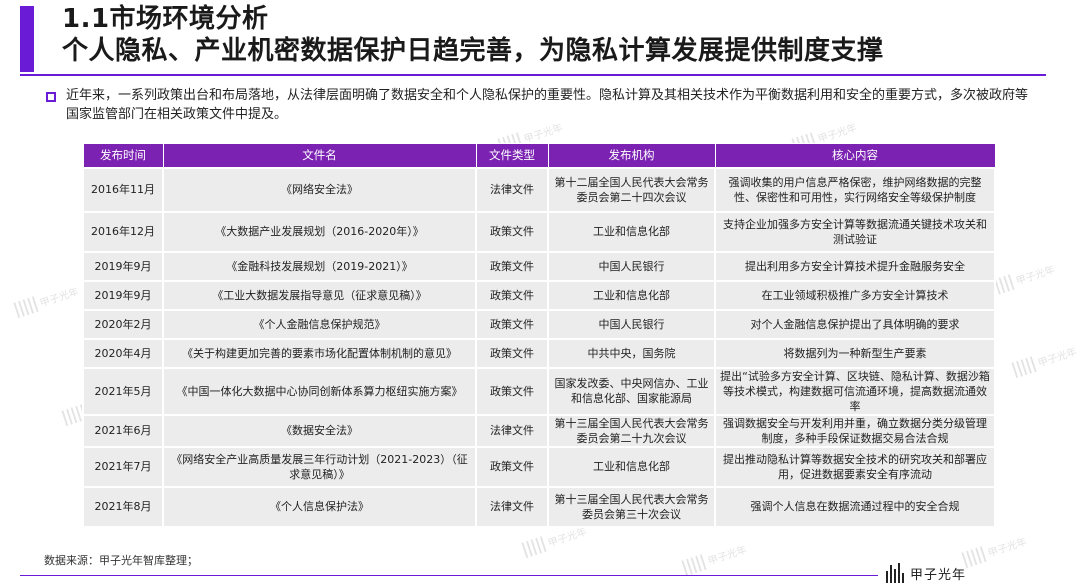  What do you see at coordinates (473, 51) in the screenshot?
I see `page-headline: 个人隐私、产业机密数据保护日趋完善，为隐私计算发展提供制度支撑` at bounding box center [473, 51].